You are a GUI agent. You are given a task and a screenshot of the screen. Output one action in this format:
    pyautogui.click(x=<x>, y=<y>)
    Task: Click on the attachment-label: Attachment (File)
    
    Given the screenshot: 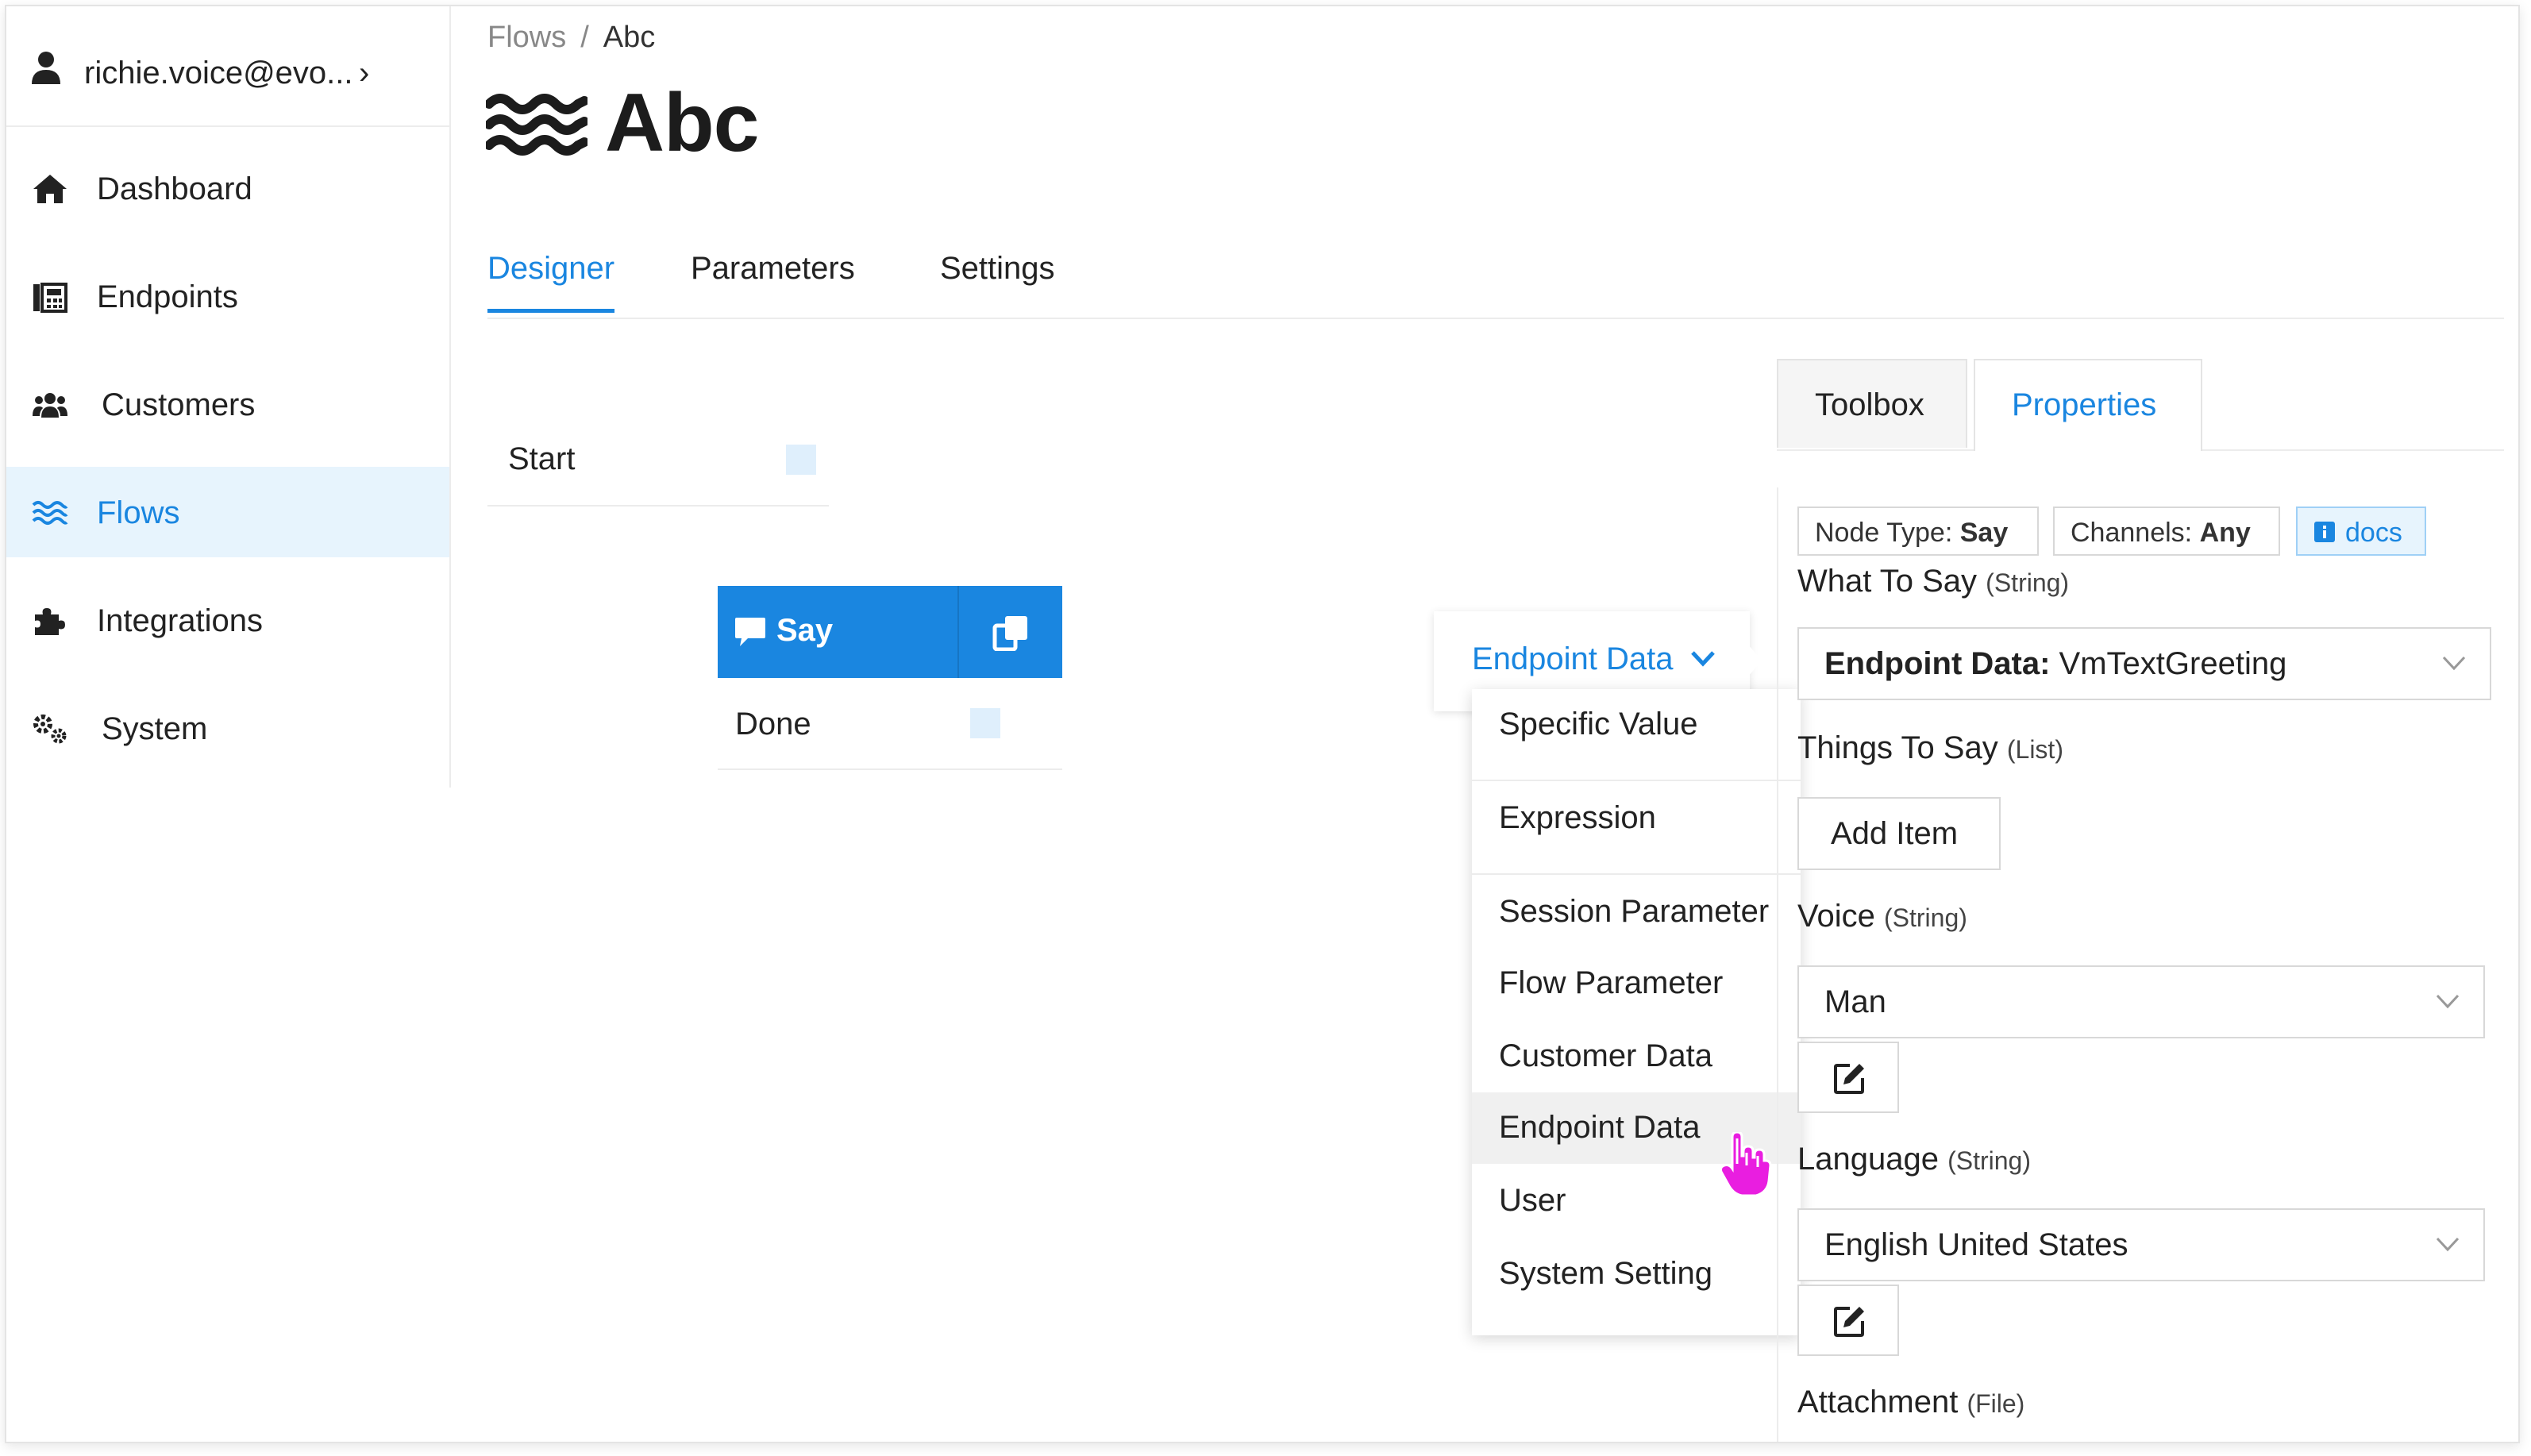 What is the action you would take?
    pyautogui.click(x=1910, y=1402)
    